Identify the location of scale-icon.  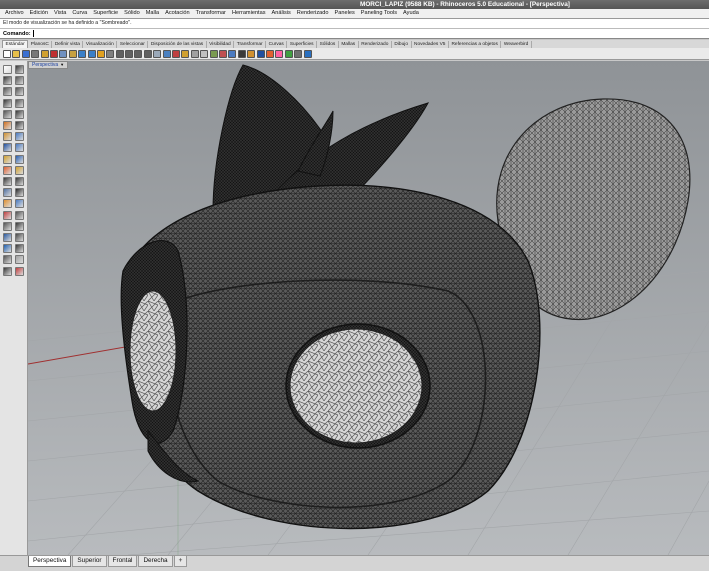
(19, 204).